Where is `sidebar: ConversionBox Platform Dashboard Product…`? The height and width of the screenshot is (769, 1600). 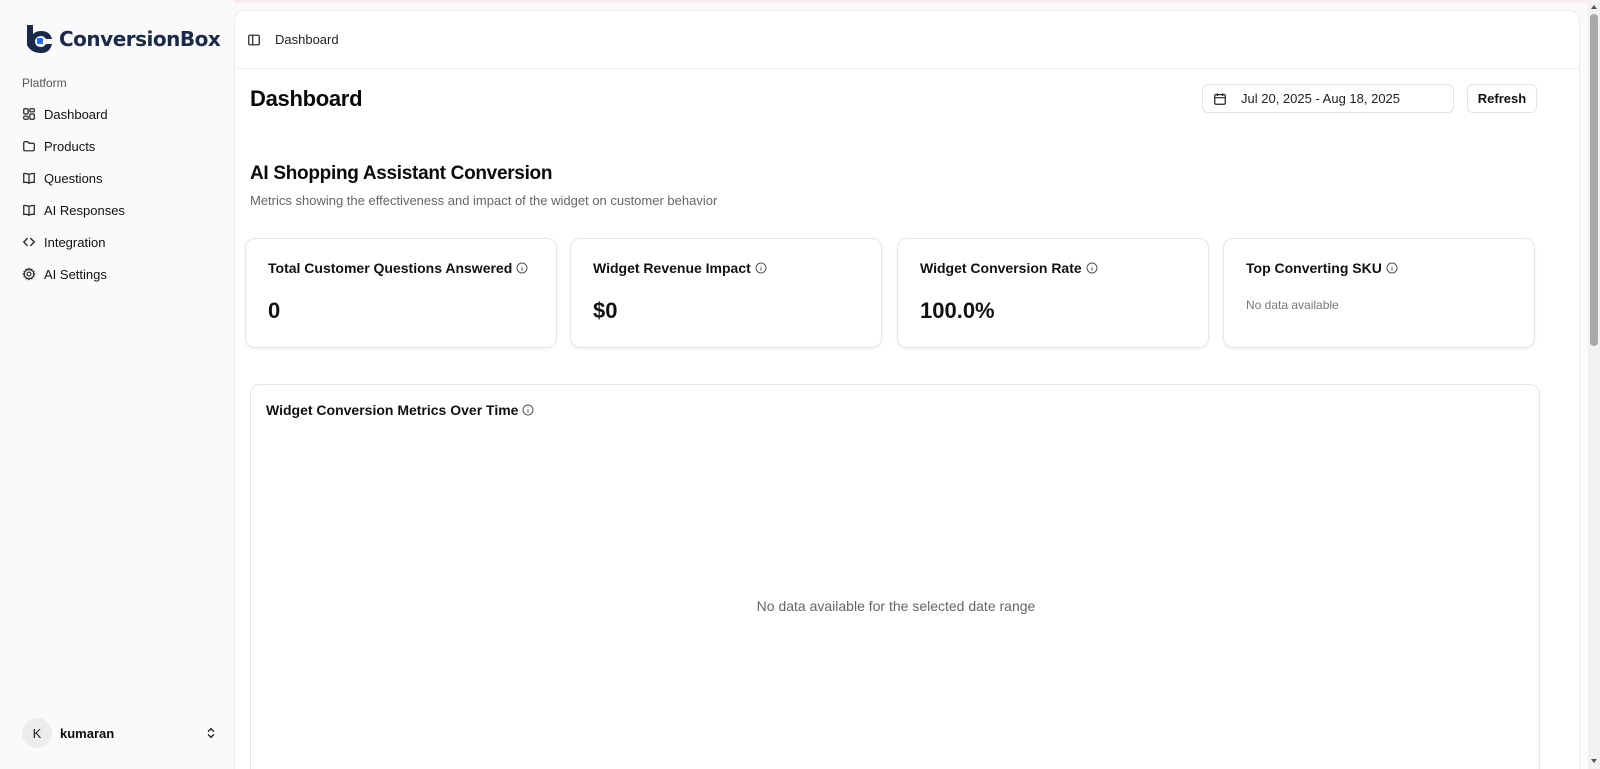
sidebar: ConversionBox Platform Dashboard Product… is located at coordinates (117, 384).